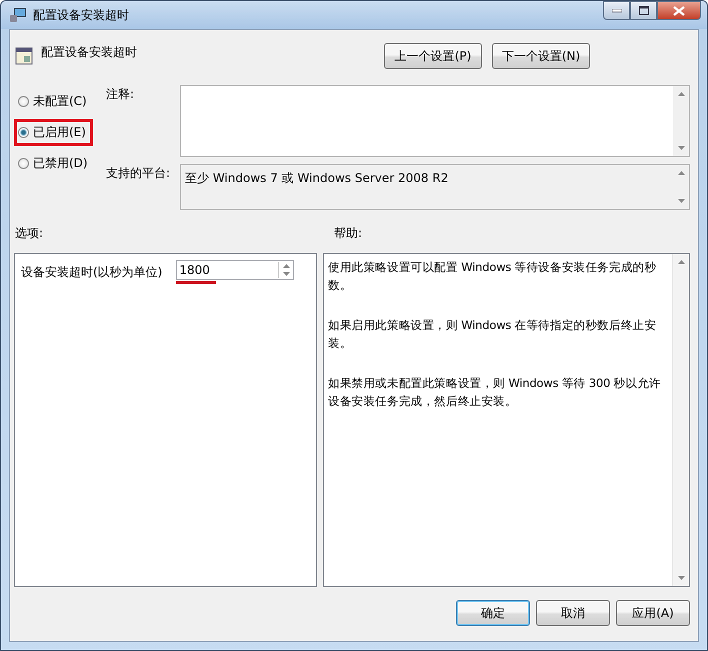 The height and width of the screenshot is (651, 708). Describe the element at coordinates (573, 613) in the screenshot. I see `dialog-button: 取消` at that location.